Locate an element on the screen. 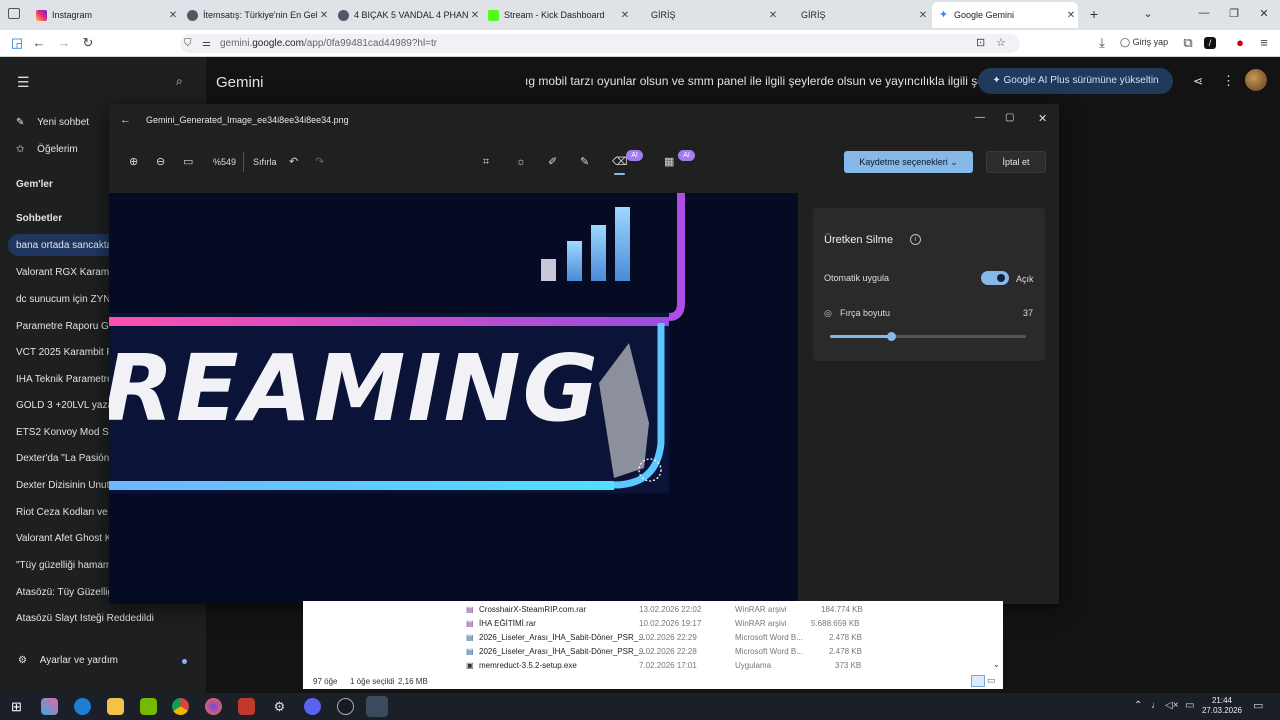 This screenshot has width=1280, height=720. background-icon: ▦ is located at coordinates (669, 162).